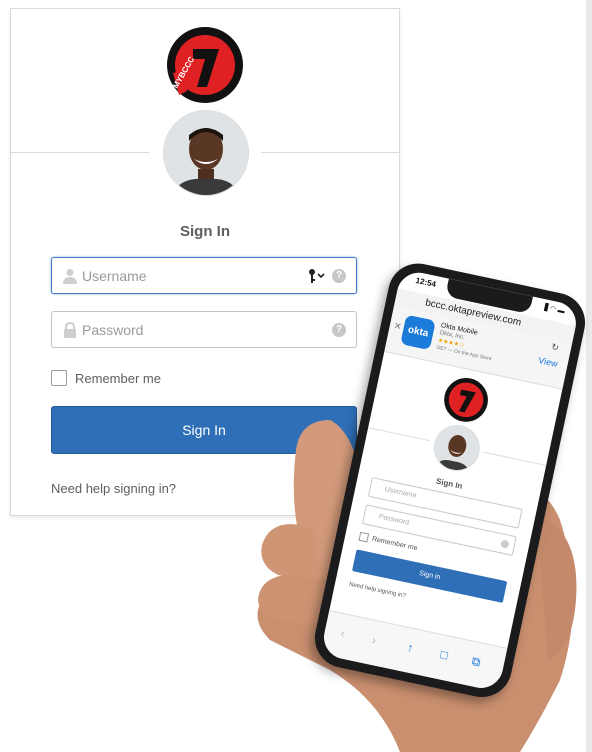  What do you see at coordinates (339, 330) in the screenshot?
I see `password-help-icon: ?` at bounding box center [339, 330].